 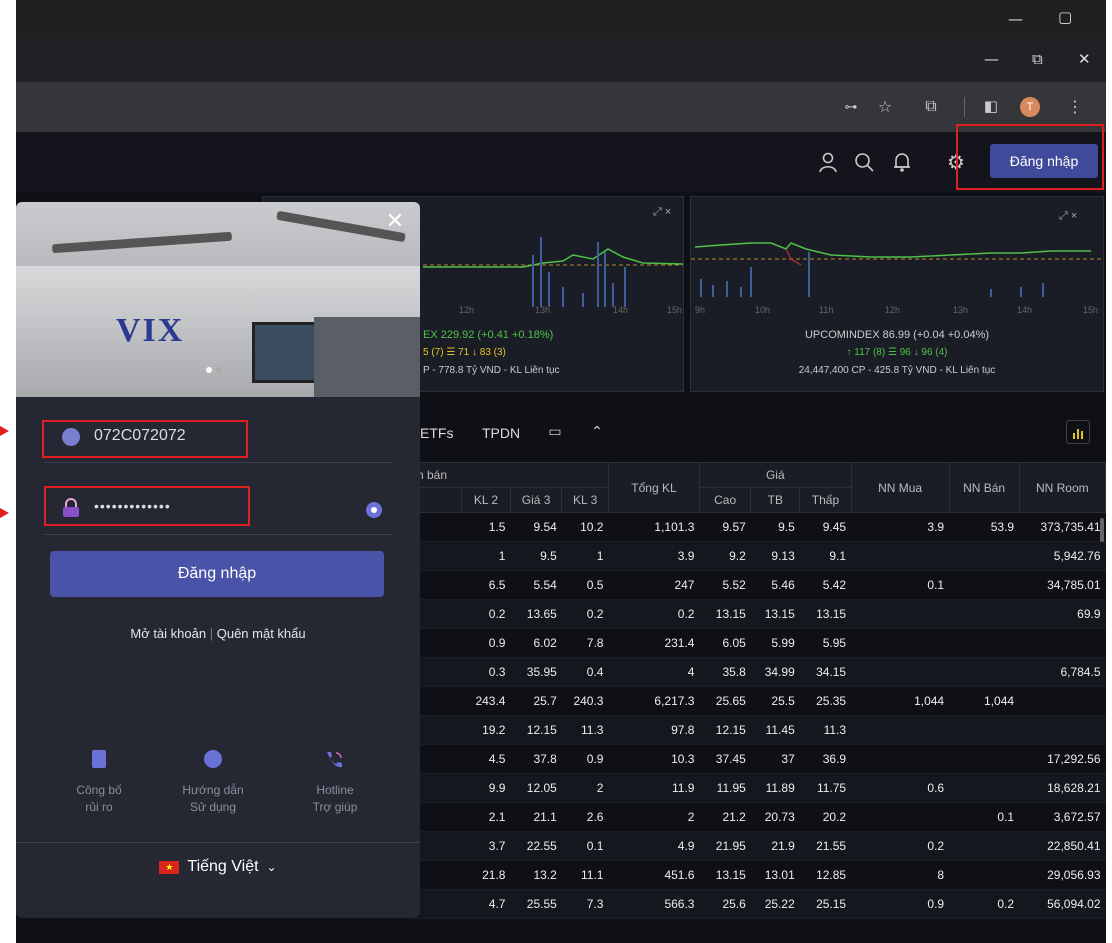 What do you see at coordinates (597, 432) in the screenshot?
I see `chevron-up-icon: ⌃` at bounding box center [597, 432].